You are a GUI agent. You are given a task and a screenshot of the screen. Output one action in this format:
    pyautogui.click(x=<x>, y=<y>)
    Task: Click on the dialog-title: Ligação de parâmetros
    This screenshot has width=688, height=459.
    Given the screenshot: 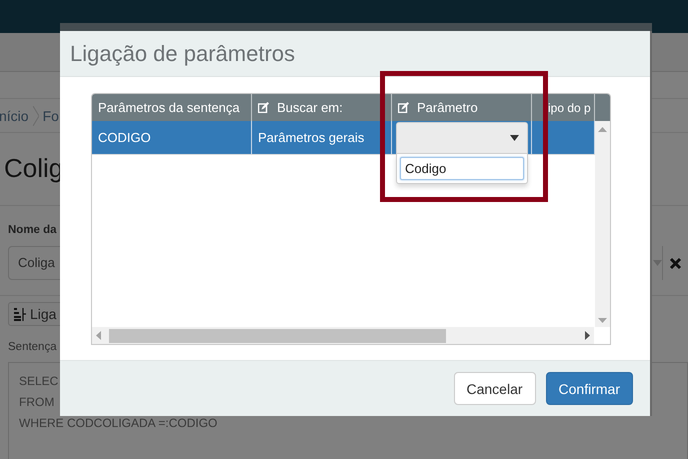 What is the action you would take?
    pyautogui.click(x=183, y=53)
    